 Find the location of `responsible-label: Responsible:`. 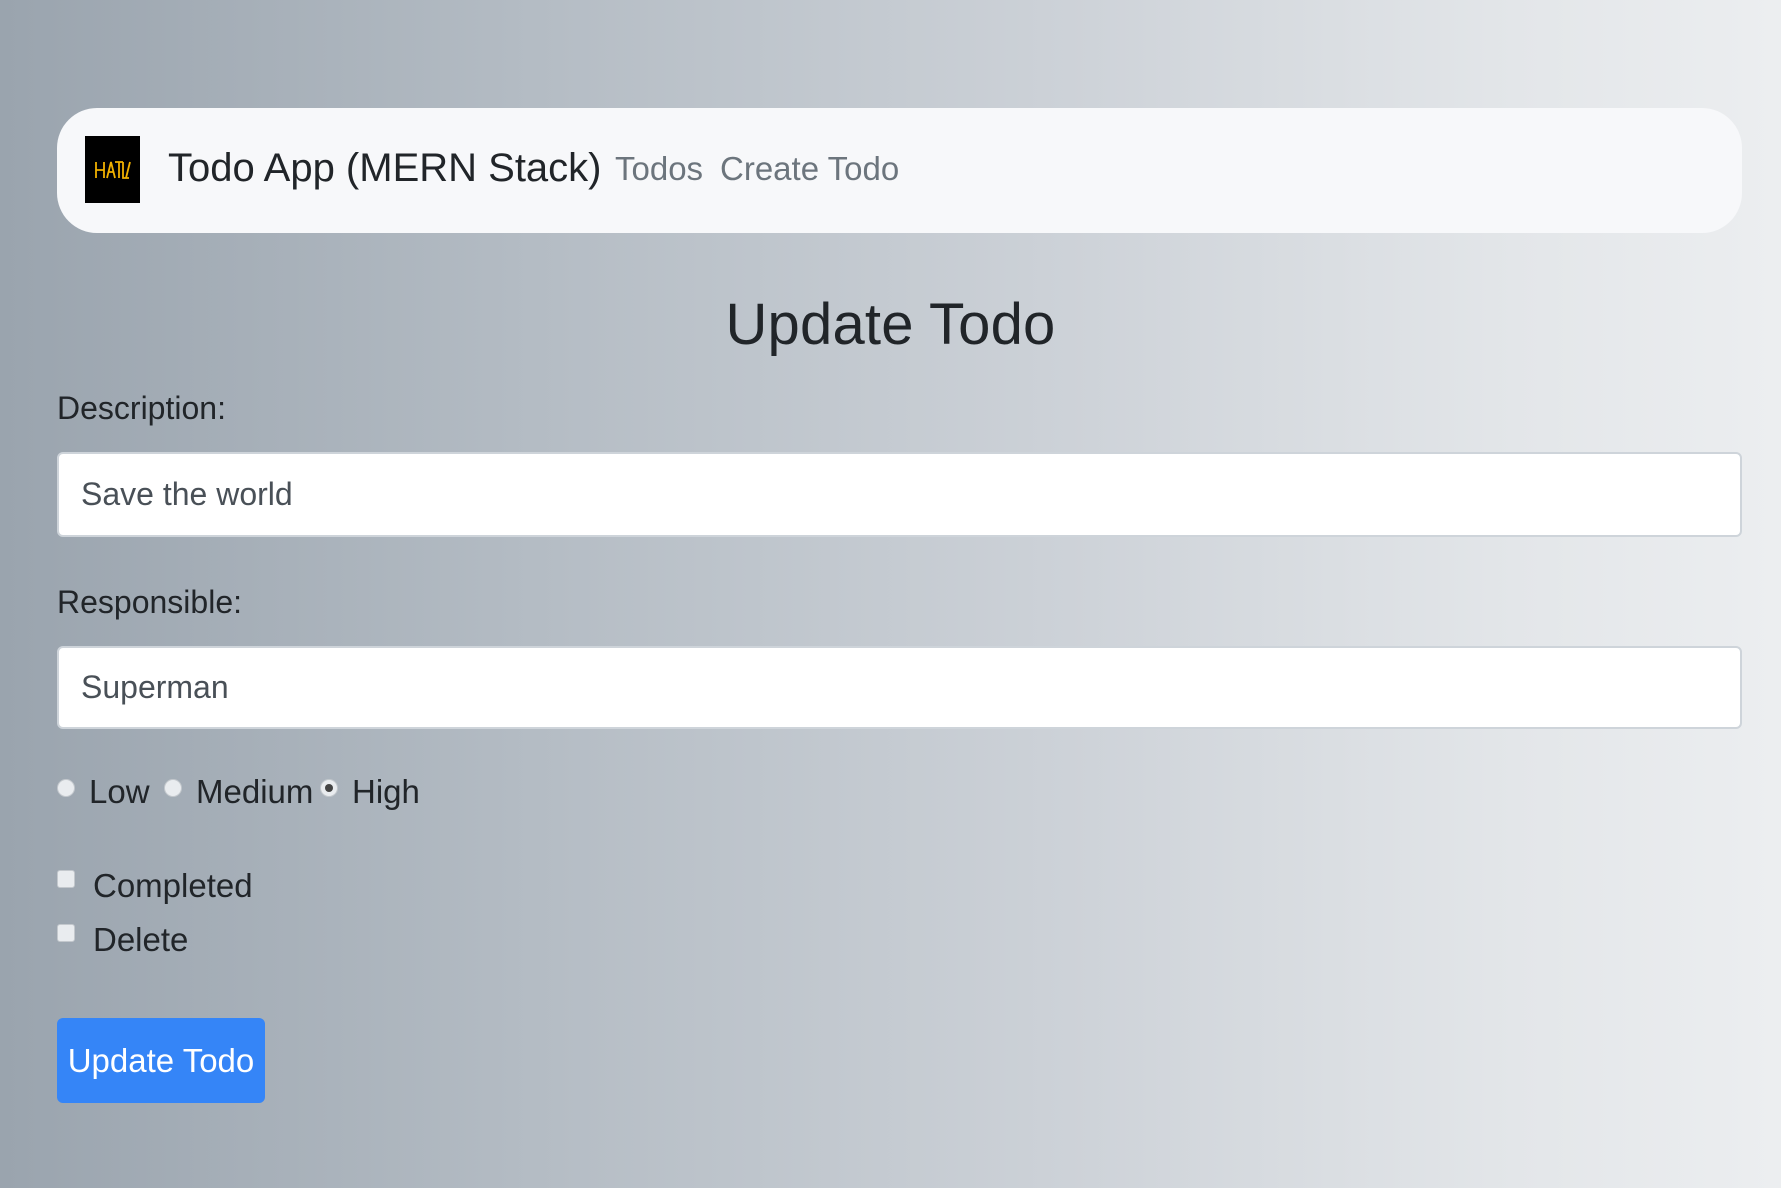

responsible-label: Responsible: is located at coordinates (149, 602).